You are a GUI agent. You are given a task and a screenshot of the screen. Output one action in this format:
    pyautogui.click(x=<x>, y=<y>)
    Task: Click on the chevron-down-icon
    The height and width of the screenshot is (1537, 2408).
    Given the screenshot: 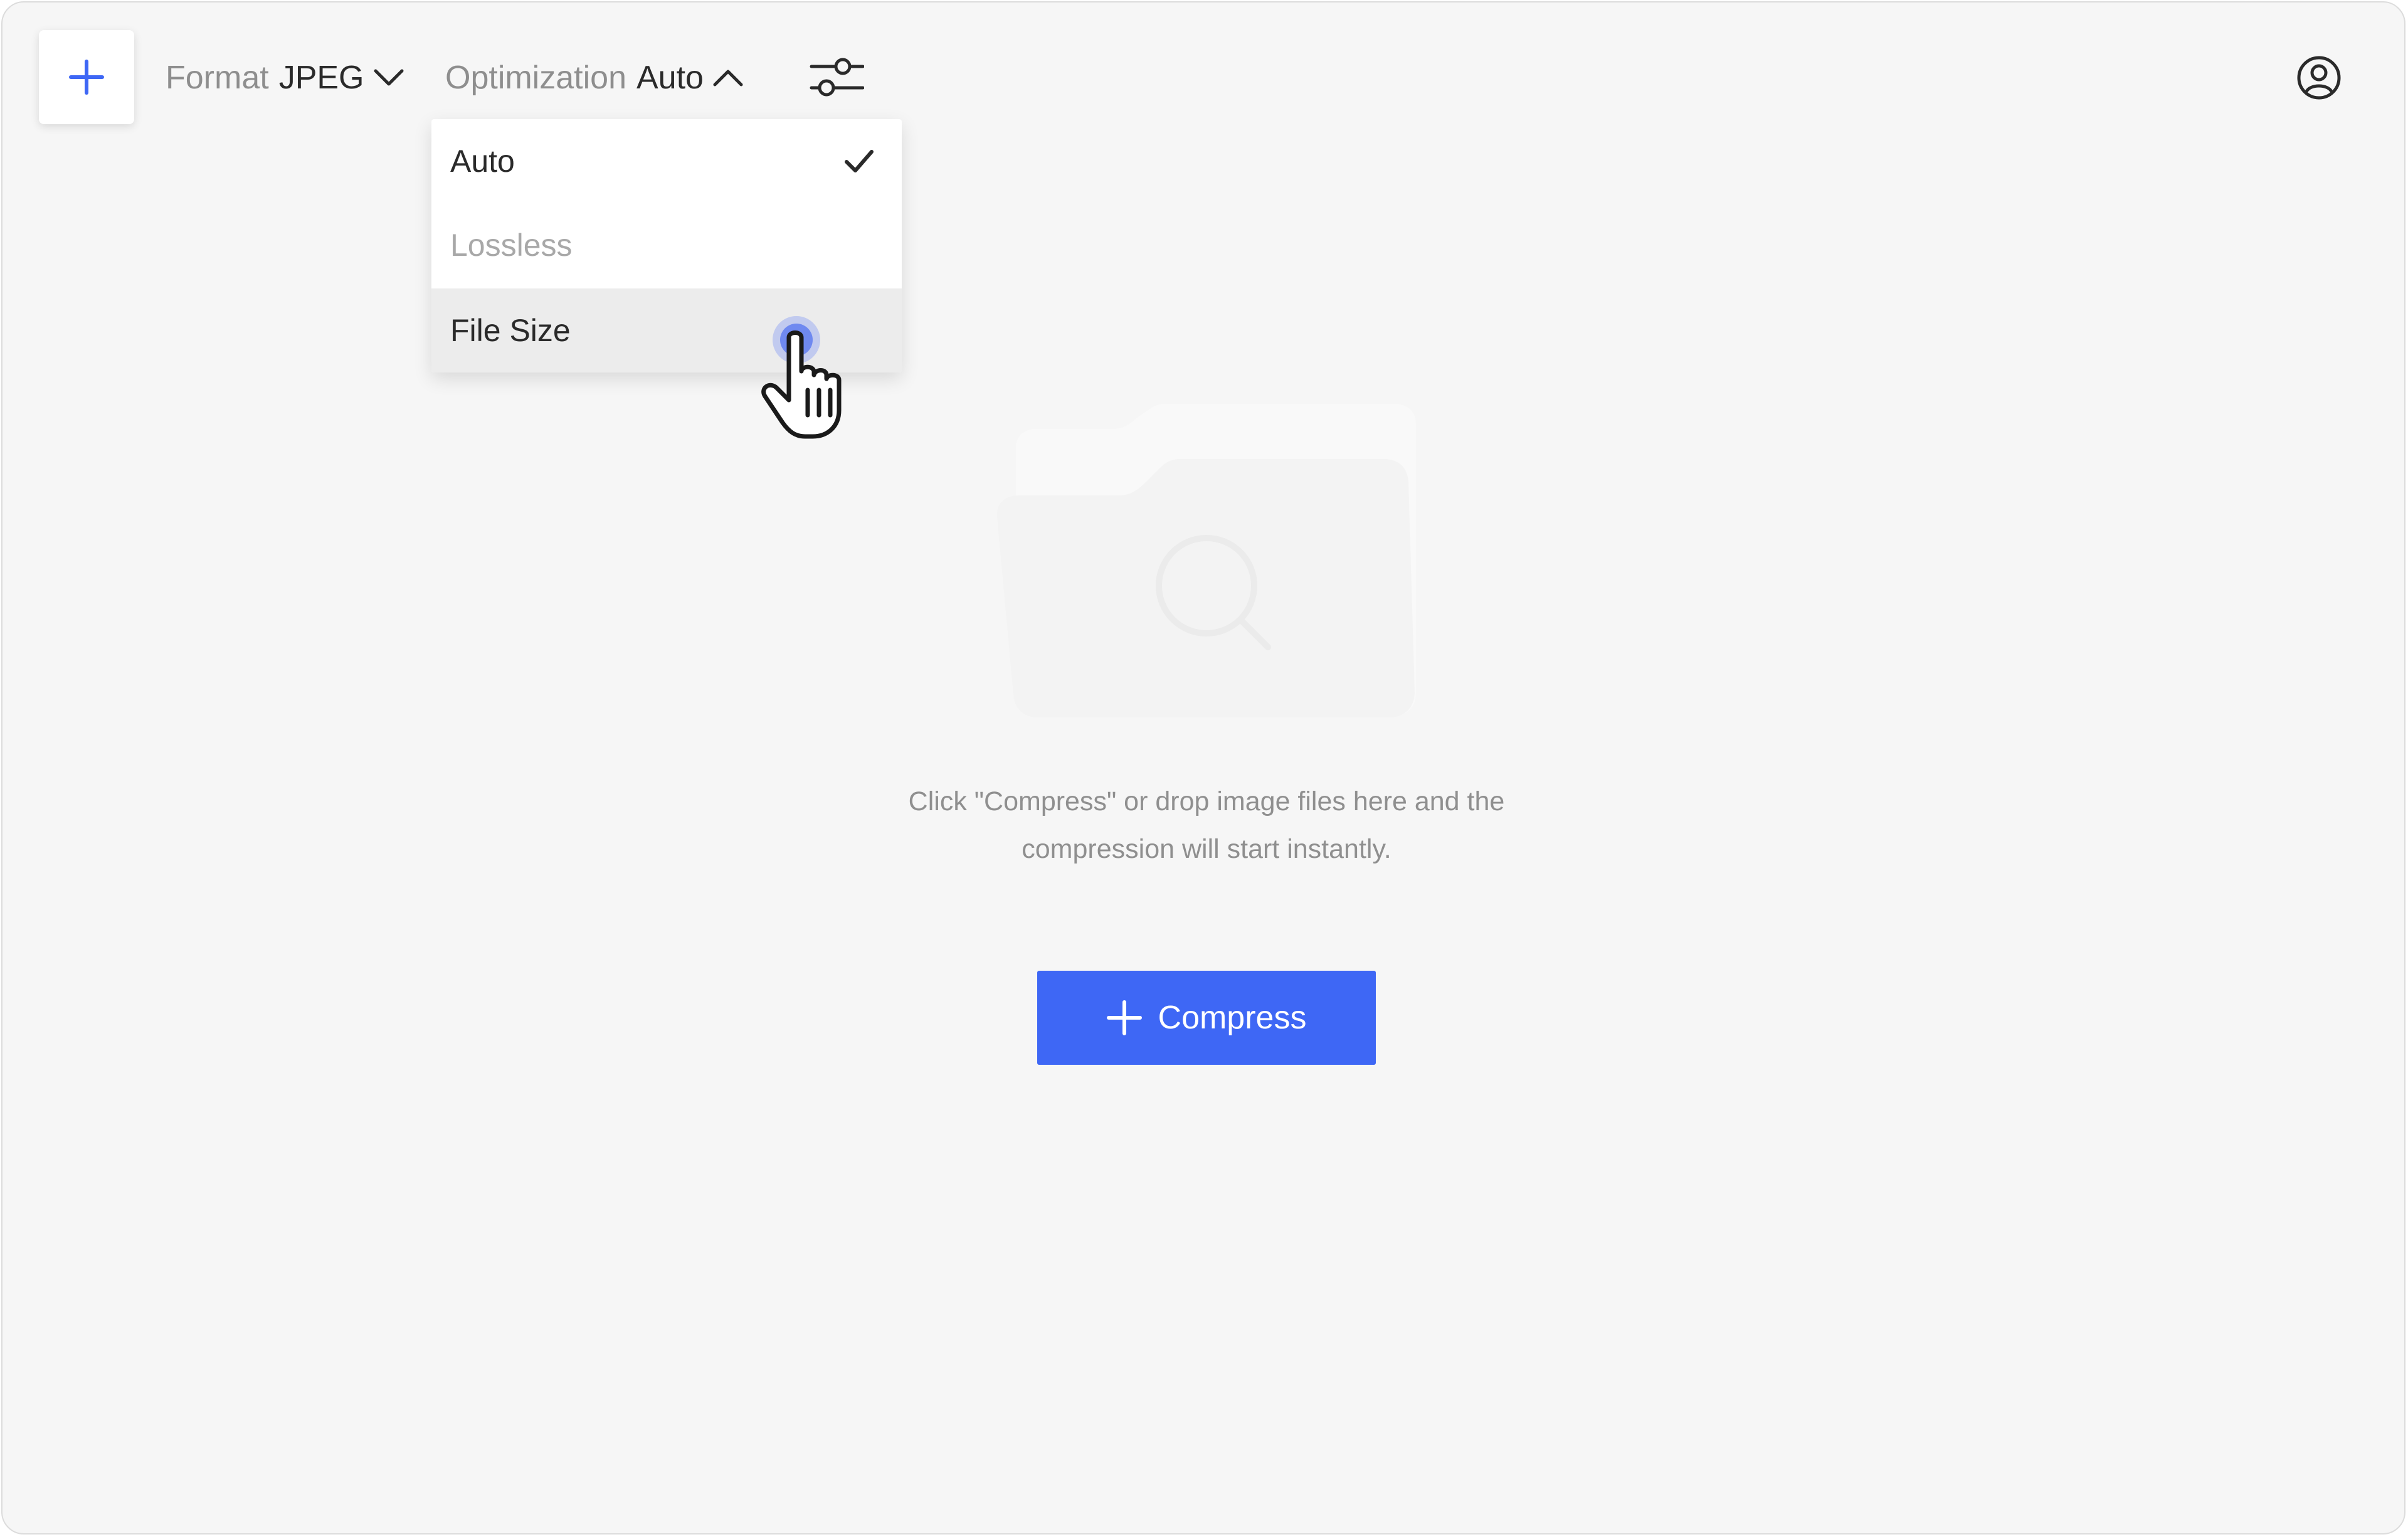 What is the action you would take?
    pyautogui.click(x=389, y=77)
    